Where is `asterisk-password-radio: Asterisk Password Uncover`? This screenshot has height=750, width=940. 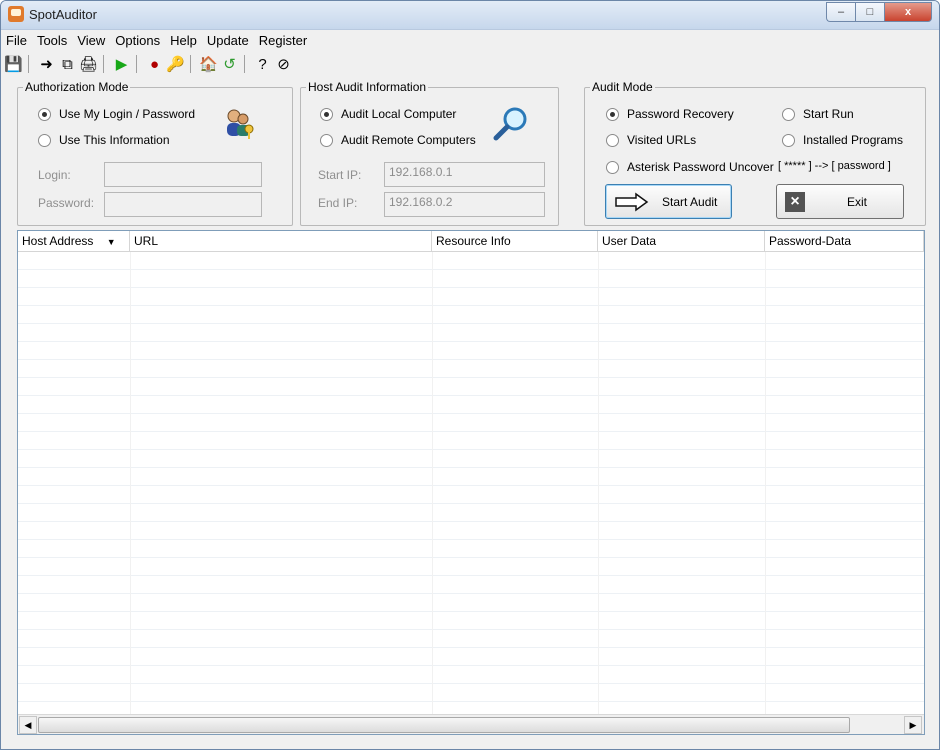 asterisk-password-radio: Asterisk Password Uncover is located at coordinates (690, 167).